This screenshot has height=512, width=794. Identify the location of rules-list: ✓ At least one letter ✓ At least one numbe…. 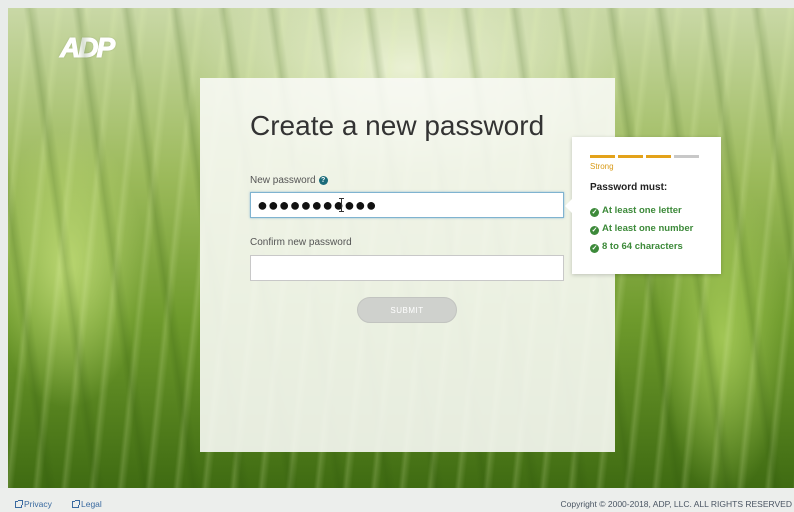
(641, 232).